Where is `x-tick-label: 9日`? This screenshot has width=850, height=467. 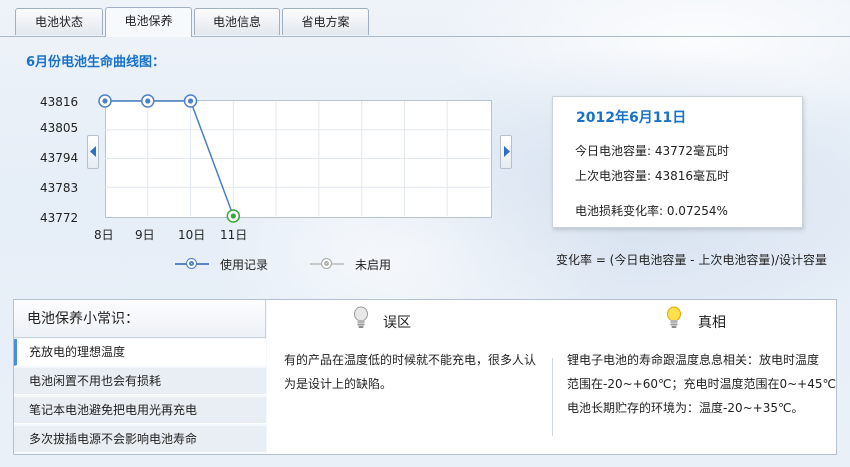
x-tick-label: 9日 is located at coordinates (145, 235).